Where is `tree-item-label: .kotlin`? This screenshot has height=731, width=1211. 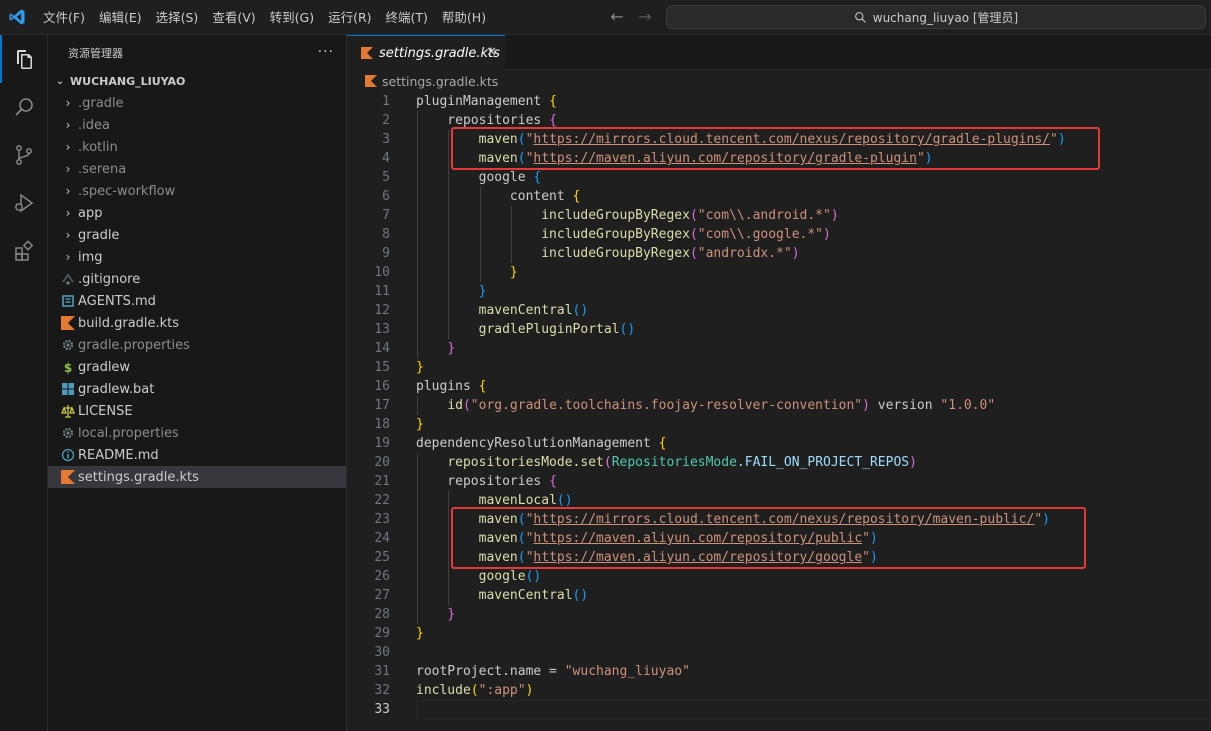 tree-item-label: .kotlin is located at coordinates (98, 147).